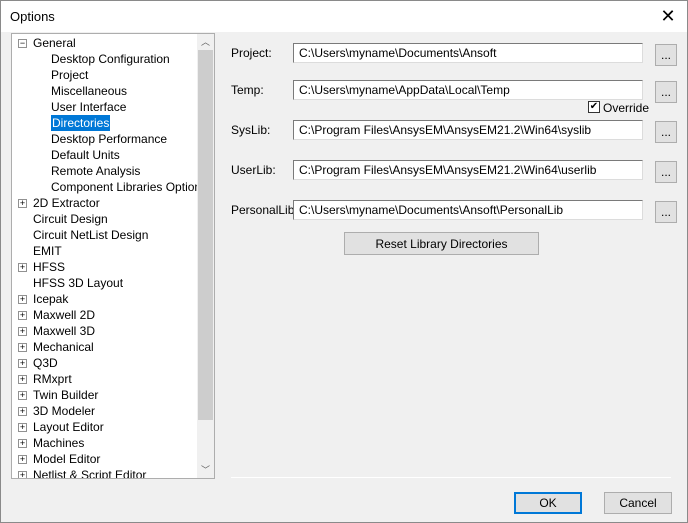 This screenshot has height=523, width=688. Describe the element at coordinates (49, 267) in the screenshot. I see `tree-item-label: HFSS` at that location.